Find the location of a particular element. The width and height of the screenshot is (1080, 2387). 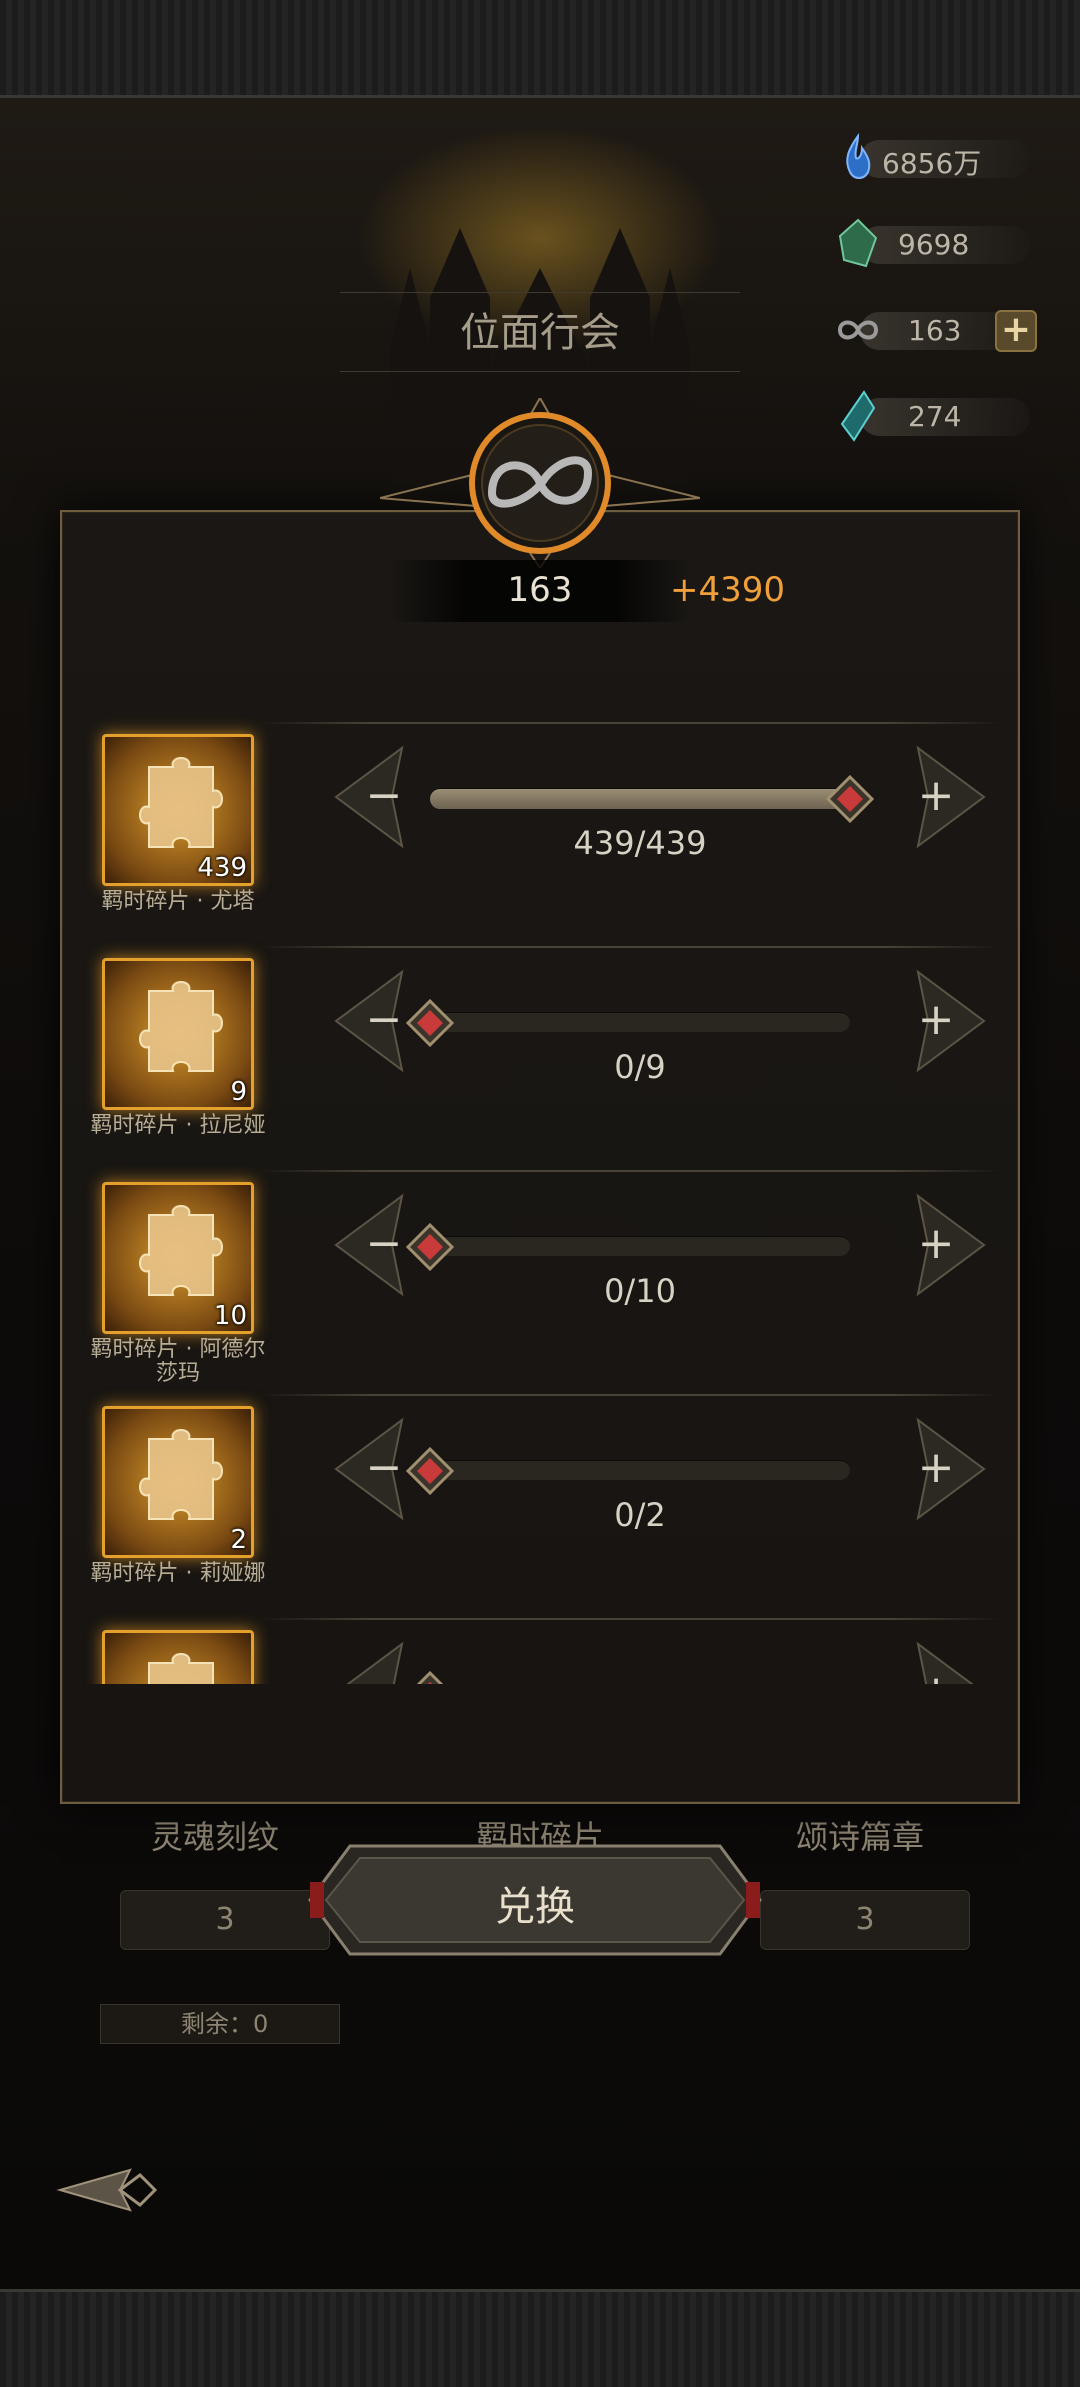

modal-emblem is located at coordinates (540, 483).